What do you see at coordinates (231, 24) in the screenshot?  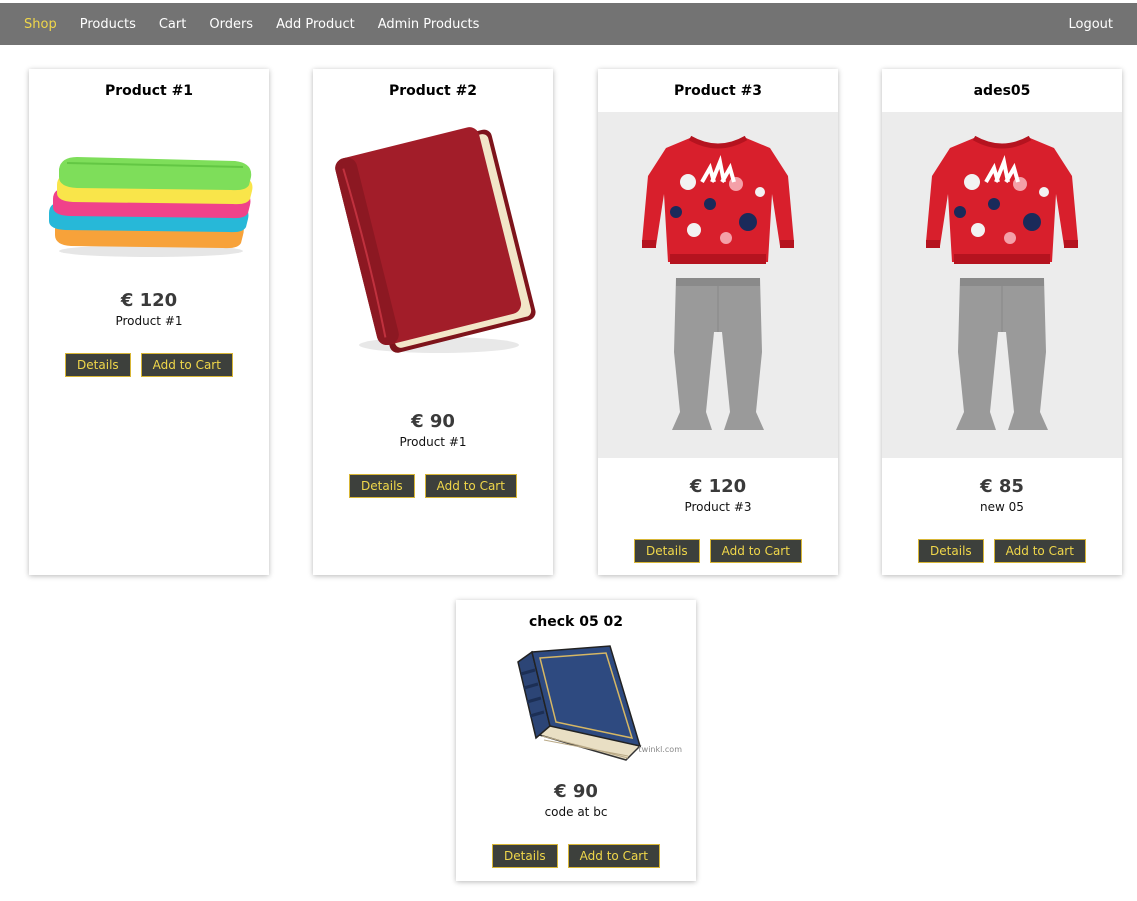 I see `nav-orders: Orders` at bounding box center [231, 24].